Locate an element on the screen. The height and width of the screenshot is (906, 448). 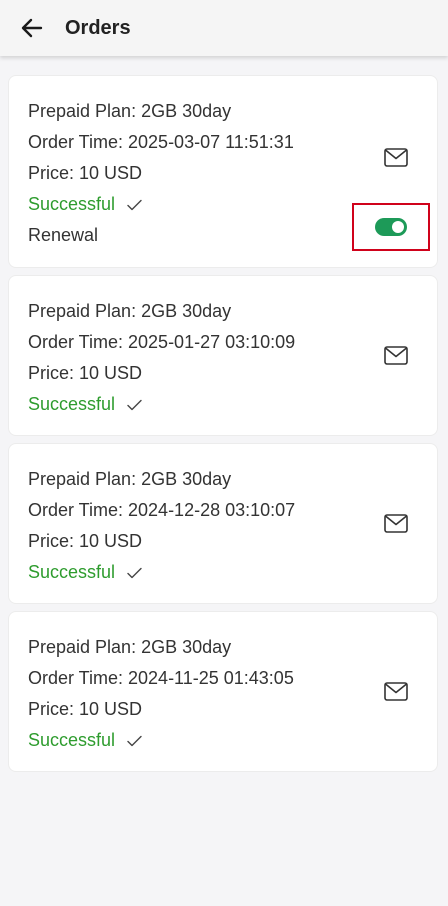
renewal-toggle-highlight is located at coordinates (391, 227).